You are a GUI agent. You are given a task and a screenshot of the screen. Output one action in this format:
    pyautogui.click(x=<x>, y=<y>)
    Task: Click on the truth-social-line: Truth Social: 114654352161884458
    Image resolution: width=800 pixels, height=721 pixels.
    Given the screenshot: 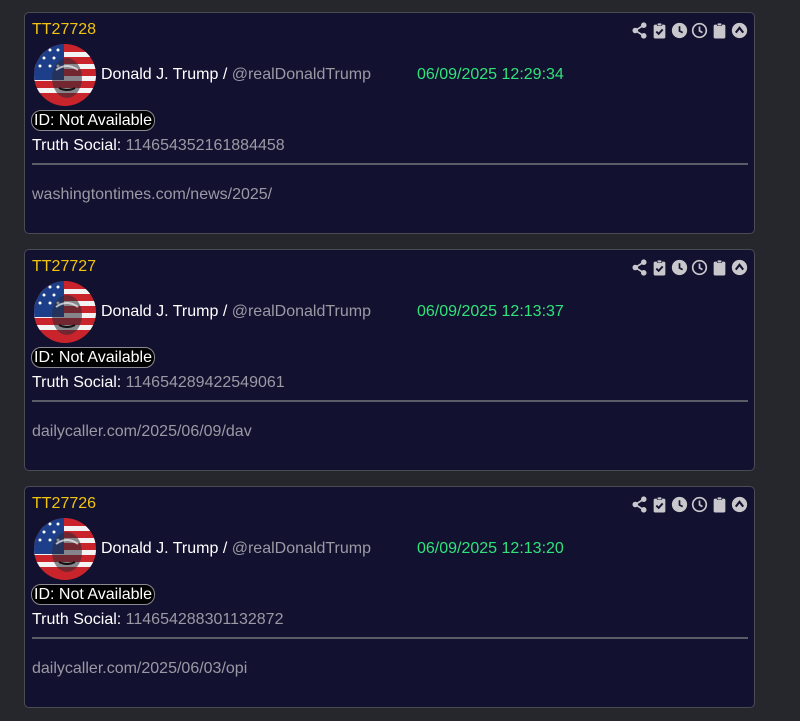 What is the action you would take?
    pyautogui.click(x=158, y=146)
    